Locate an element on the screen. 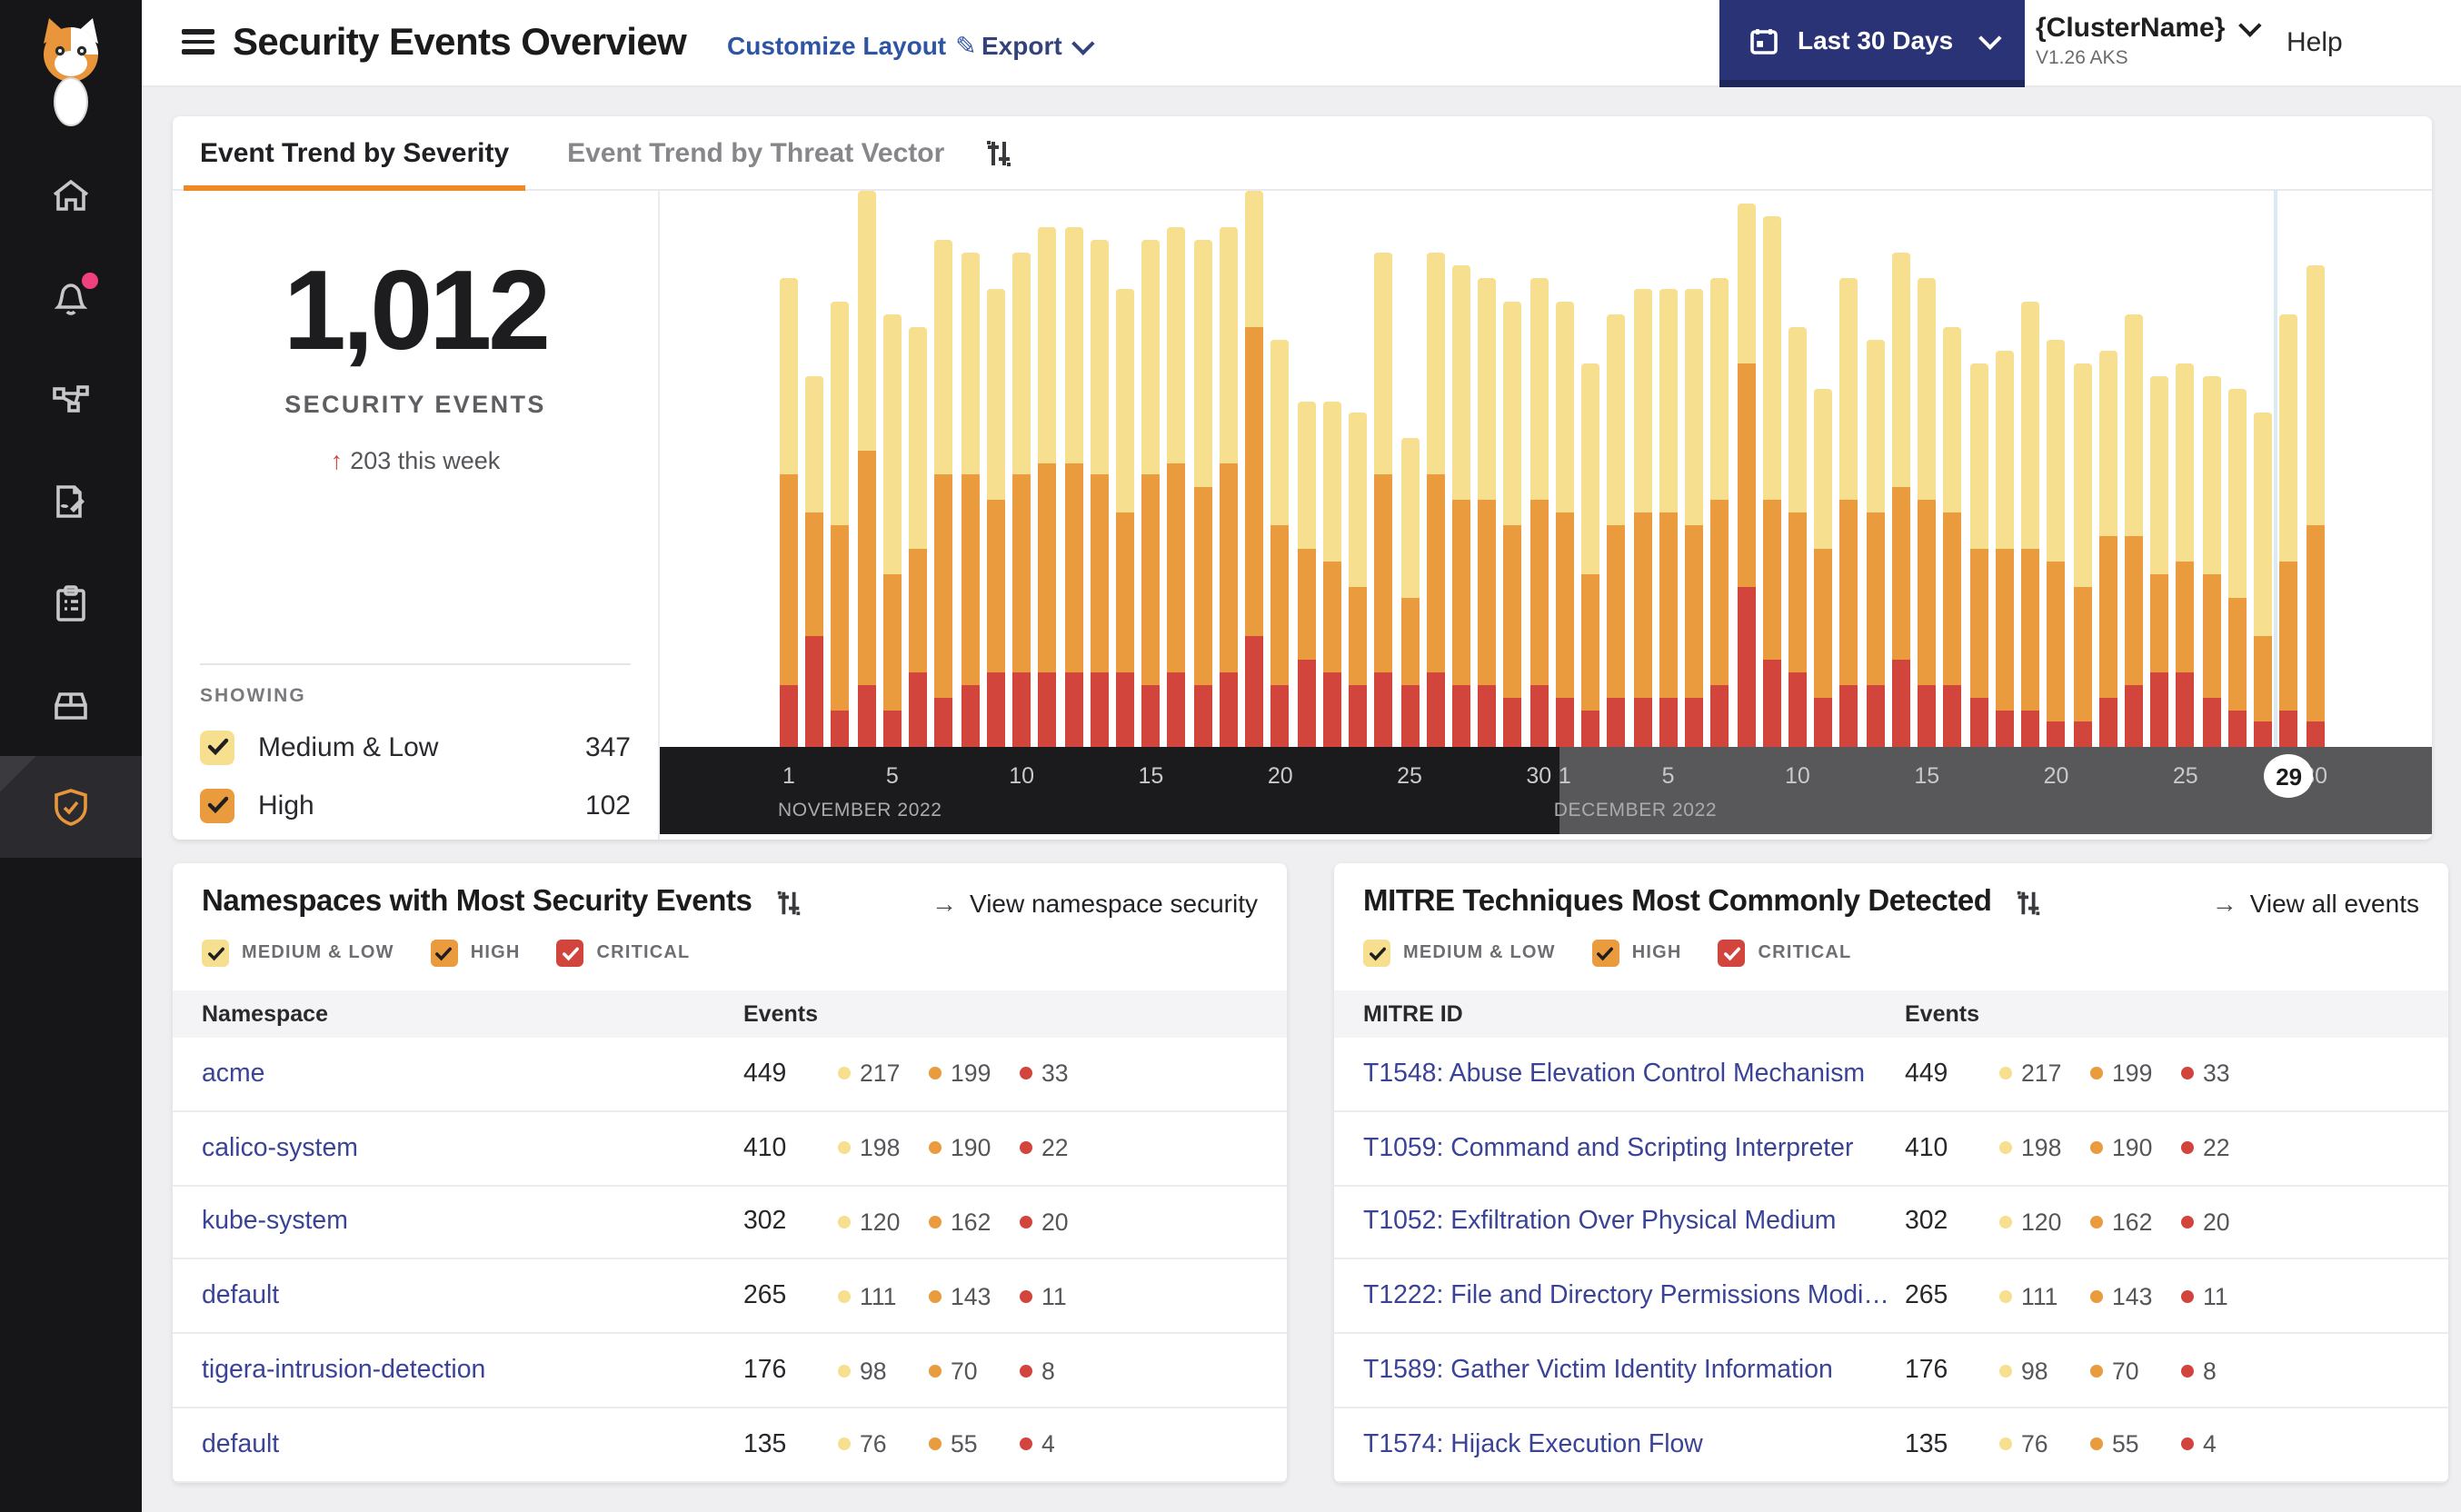 The width and height of the screenshot is (2461, 1512). severity-legend: Medium & Low 347 High 102 Critical563 is located at coordinates (415, 779).